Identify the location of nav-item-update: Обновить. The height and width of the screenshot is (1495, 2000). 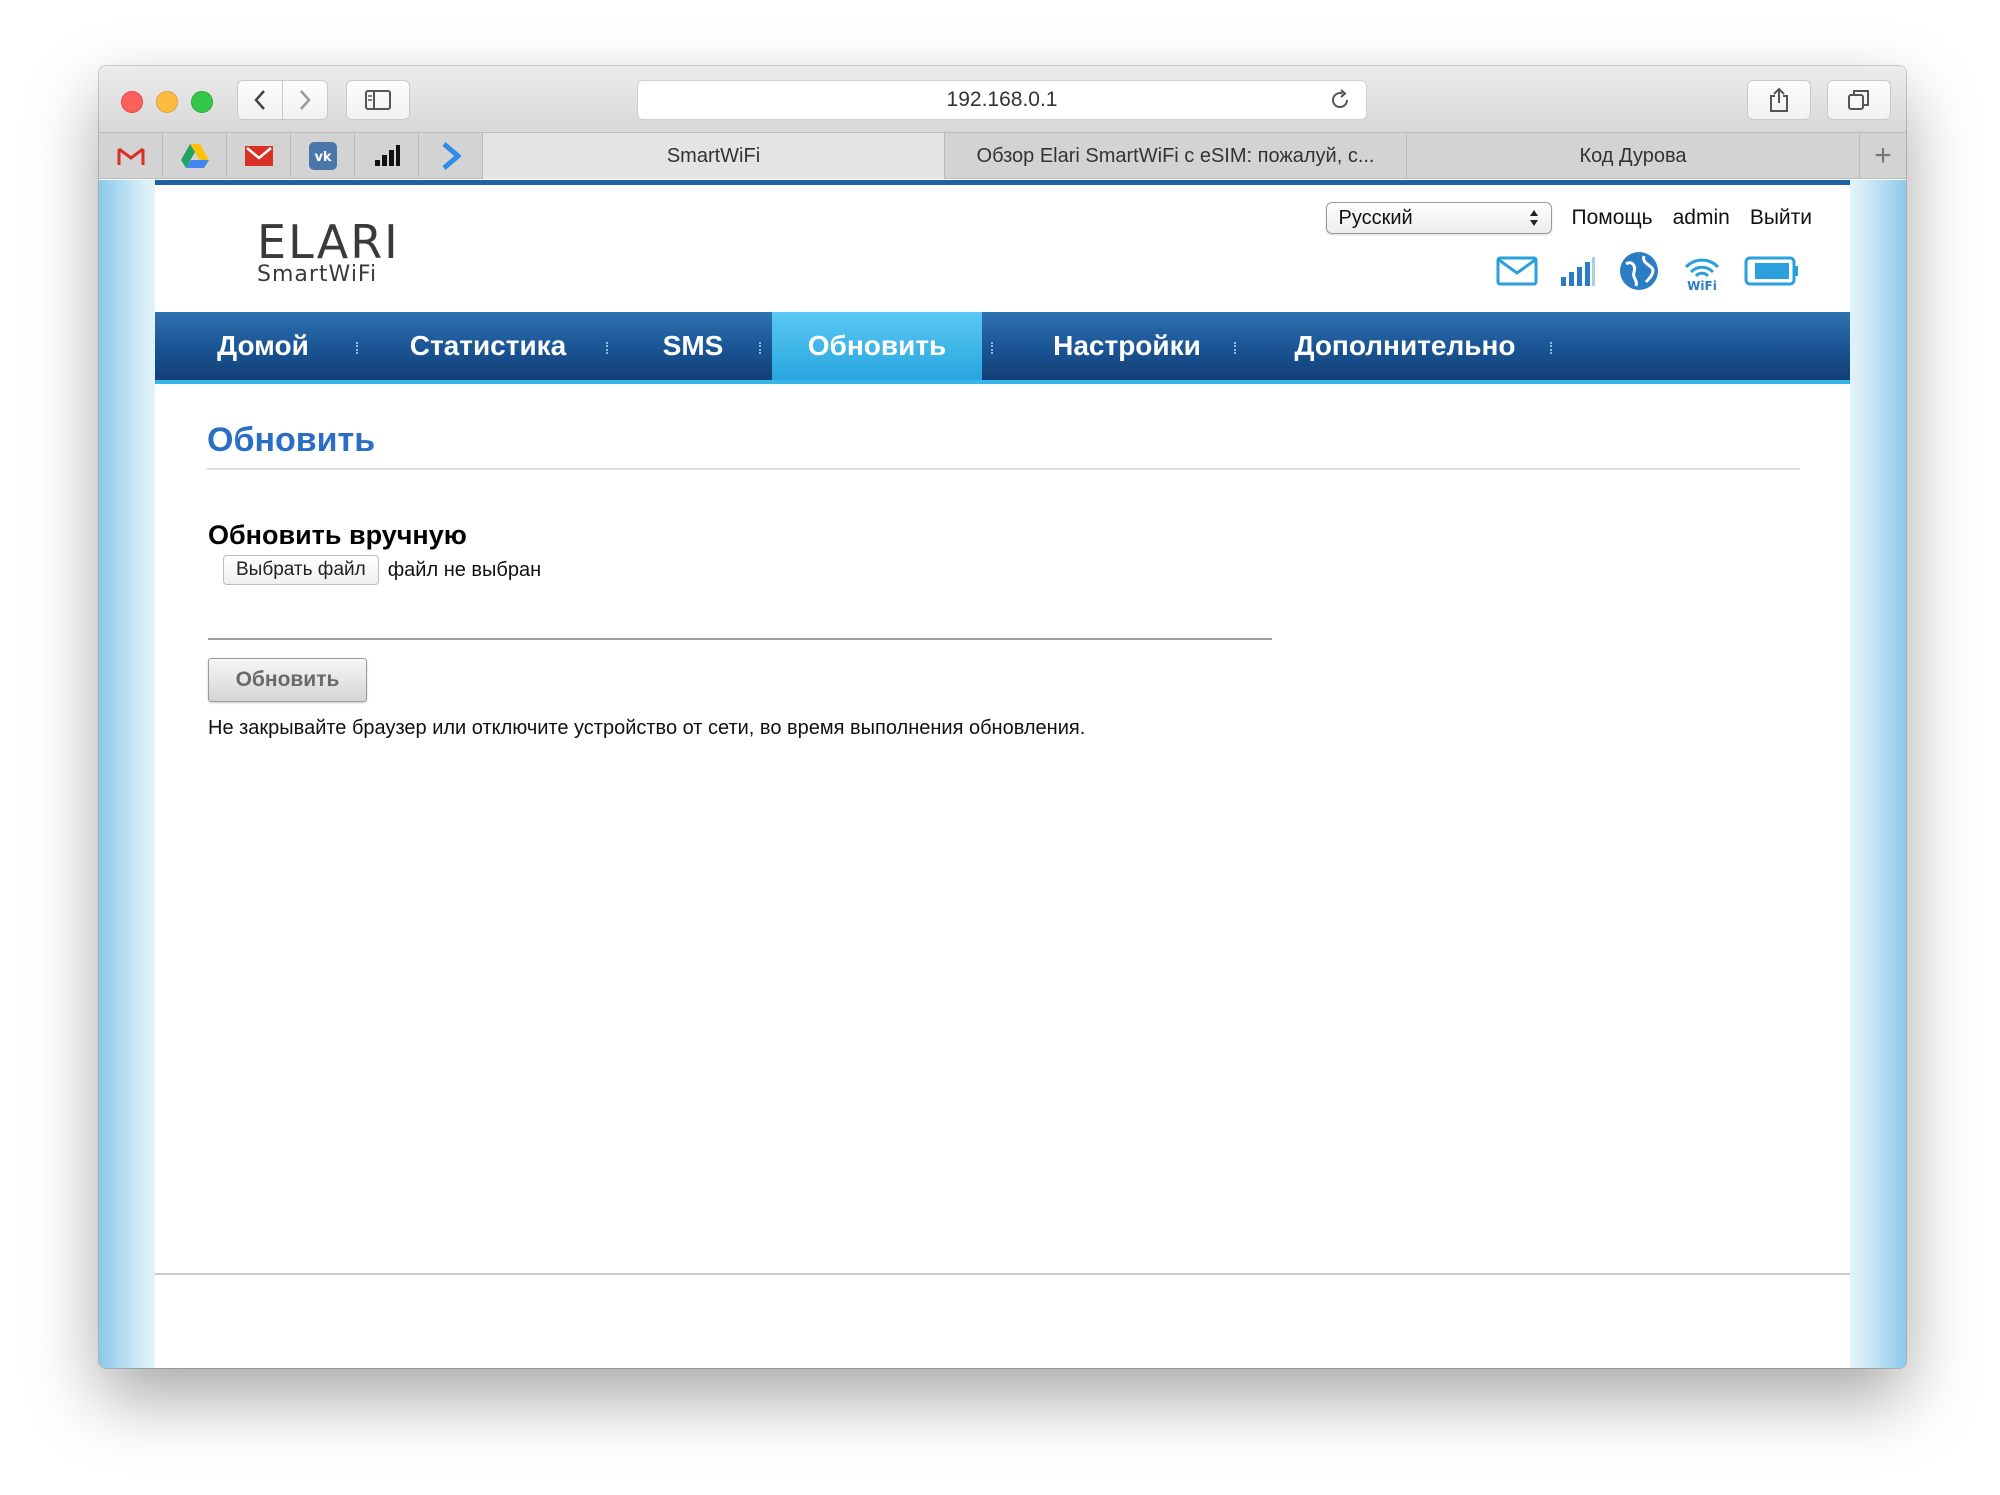
(877, 346).